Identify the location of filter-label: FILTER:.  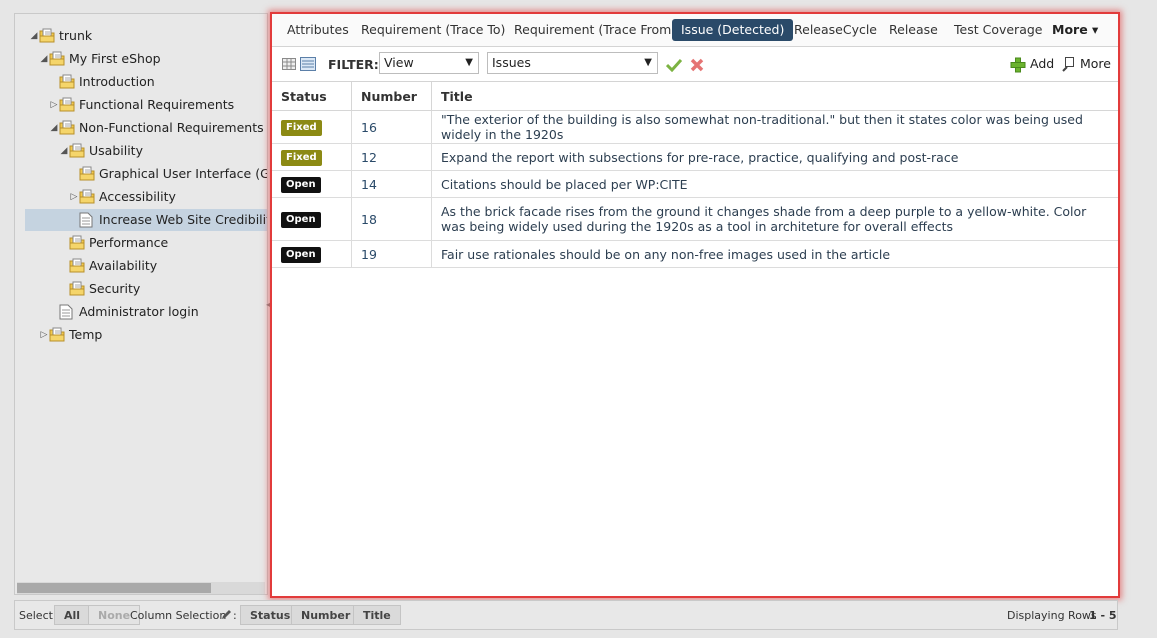
(353, 64).